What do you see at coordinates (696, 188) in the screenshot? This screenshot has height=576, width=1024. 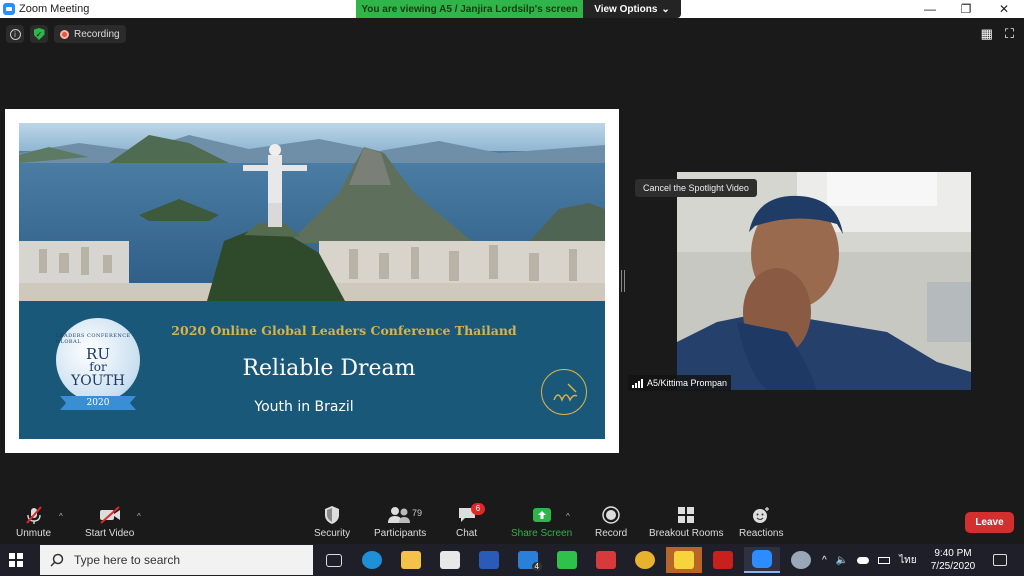 I see `cancel-spotlight-button: Cancel the Spotlight Video` at bounding box center [696, 188].